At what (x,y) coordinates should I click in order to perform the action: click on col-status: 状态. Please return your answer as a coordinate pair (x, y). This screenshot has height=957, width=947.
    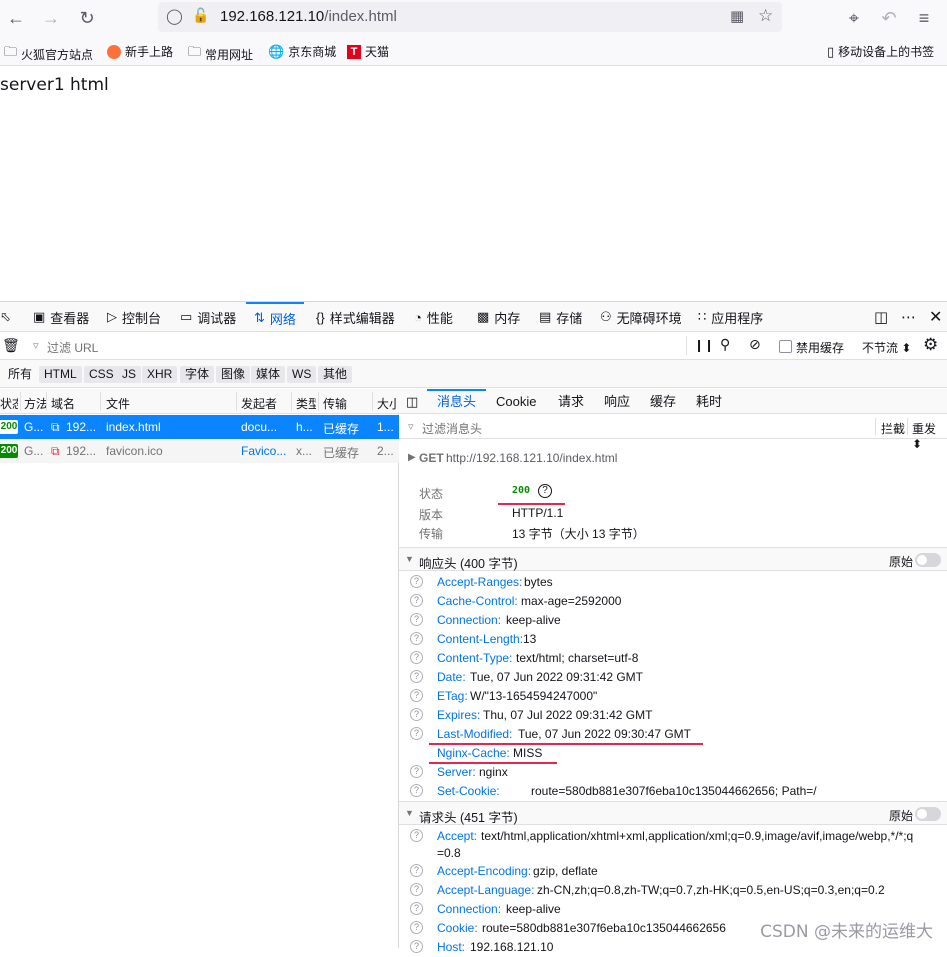
    Looking at the image, I should click on (9, 403).